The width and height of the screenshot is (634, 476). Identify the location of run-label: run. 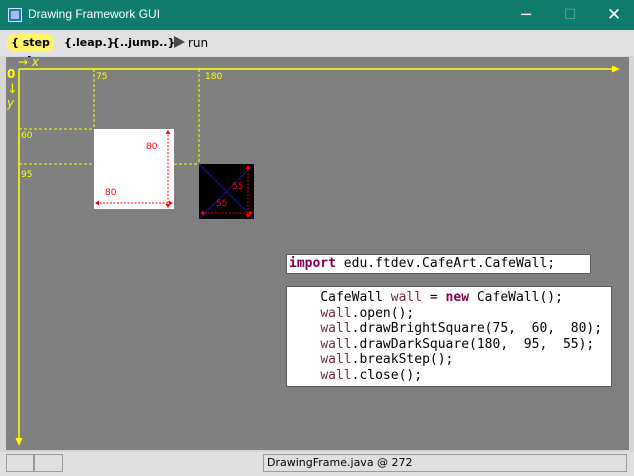
(198, 43).